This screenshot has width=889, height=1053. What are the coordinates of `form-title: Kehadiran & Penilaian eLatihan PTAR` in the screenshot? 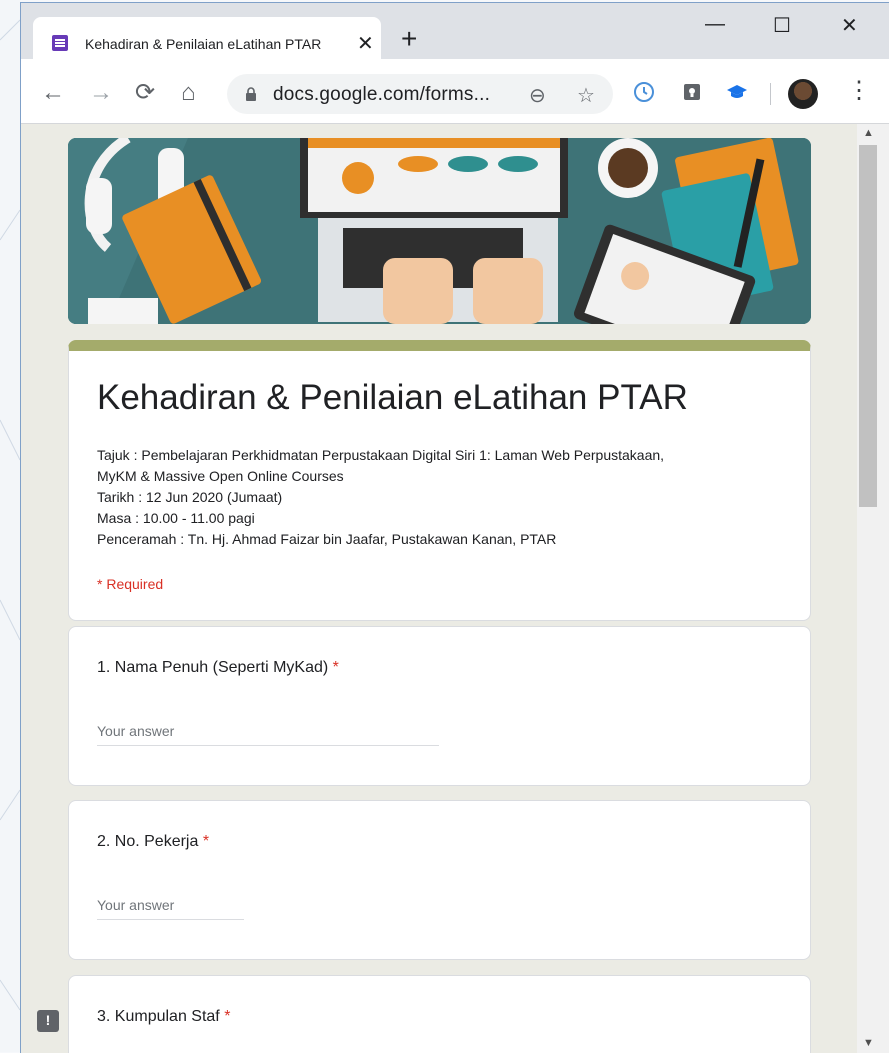 It's located at (392, 397).